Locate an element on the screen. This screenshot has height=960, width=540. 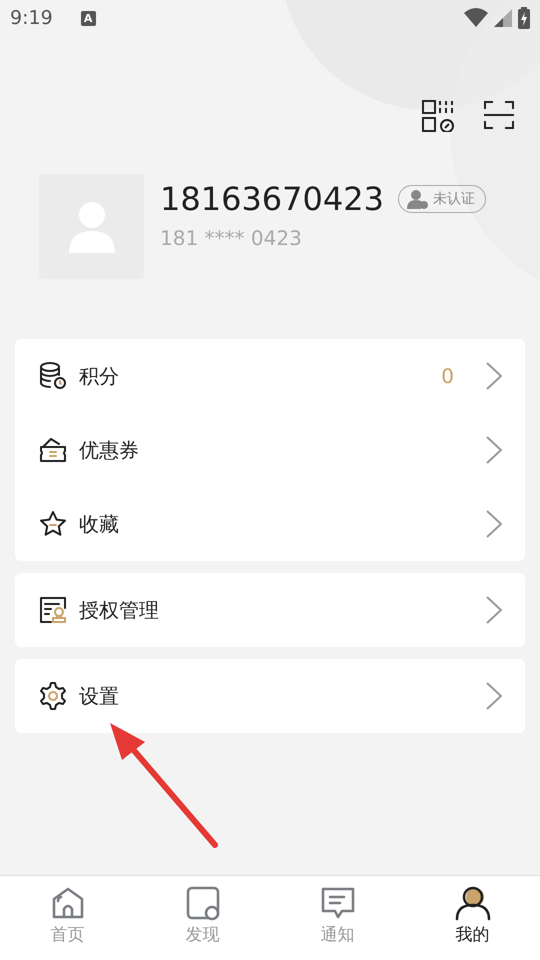
scan-icon is located at coordinates (499, 115).